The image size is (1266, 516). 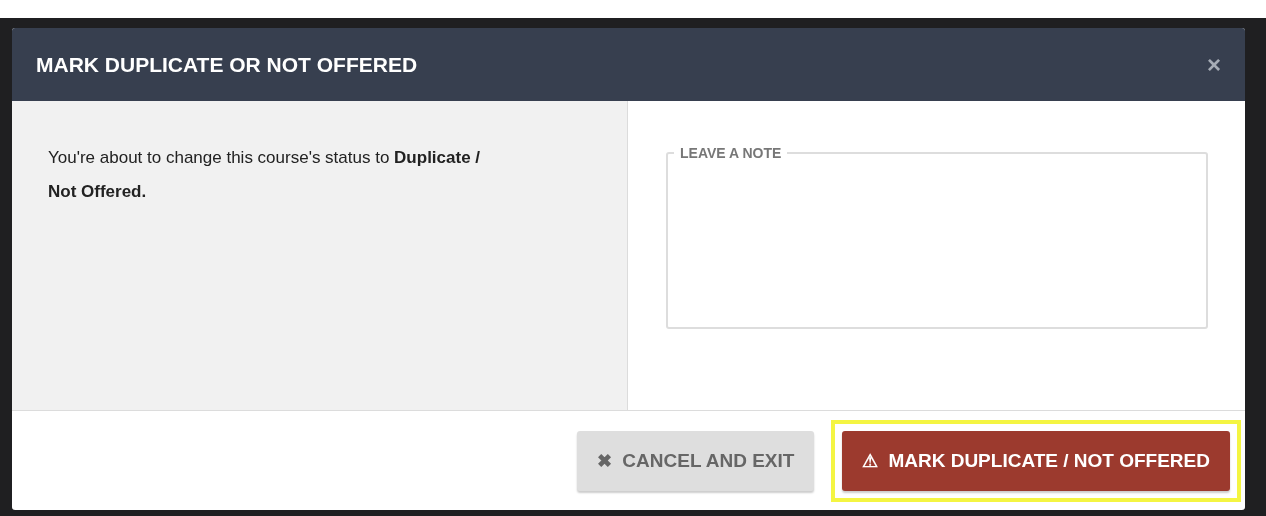 What do you see at coordinates (265, 175) in the screenshot?
I see `message-text: You're about to change this course's status to Duplicate / Not Offered.` at bounding box center [265, 175].